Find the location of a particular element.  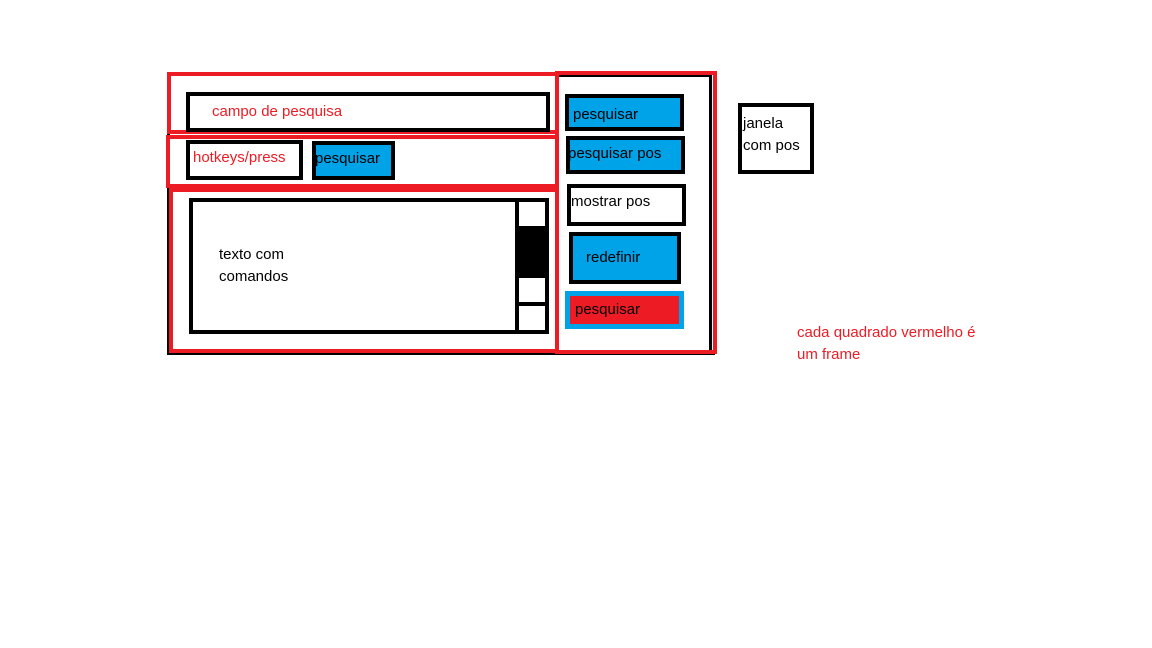

reset-button-label: redefinir is located at coordinates (613, 257).